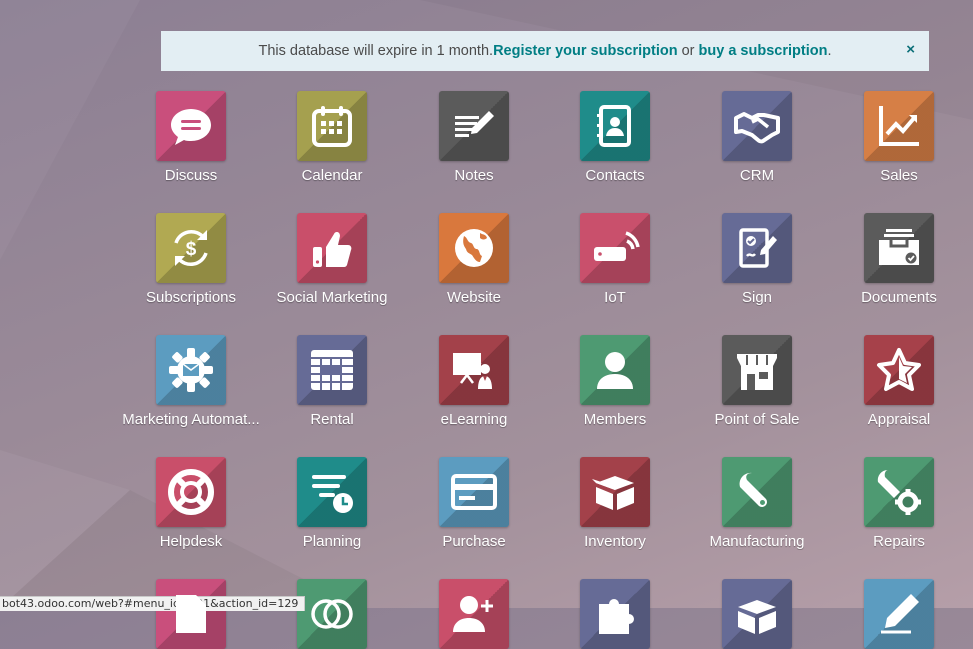  I want to click on app-iot: IoT, so click(615, 259).